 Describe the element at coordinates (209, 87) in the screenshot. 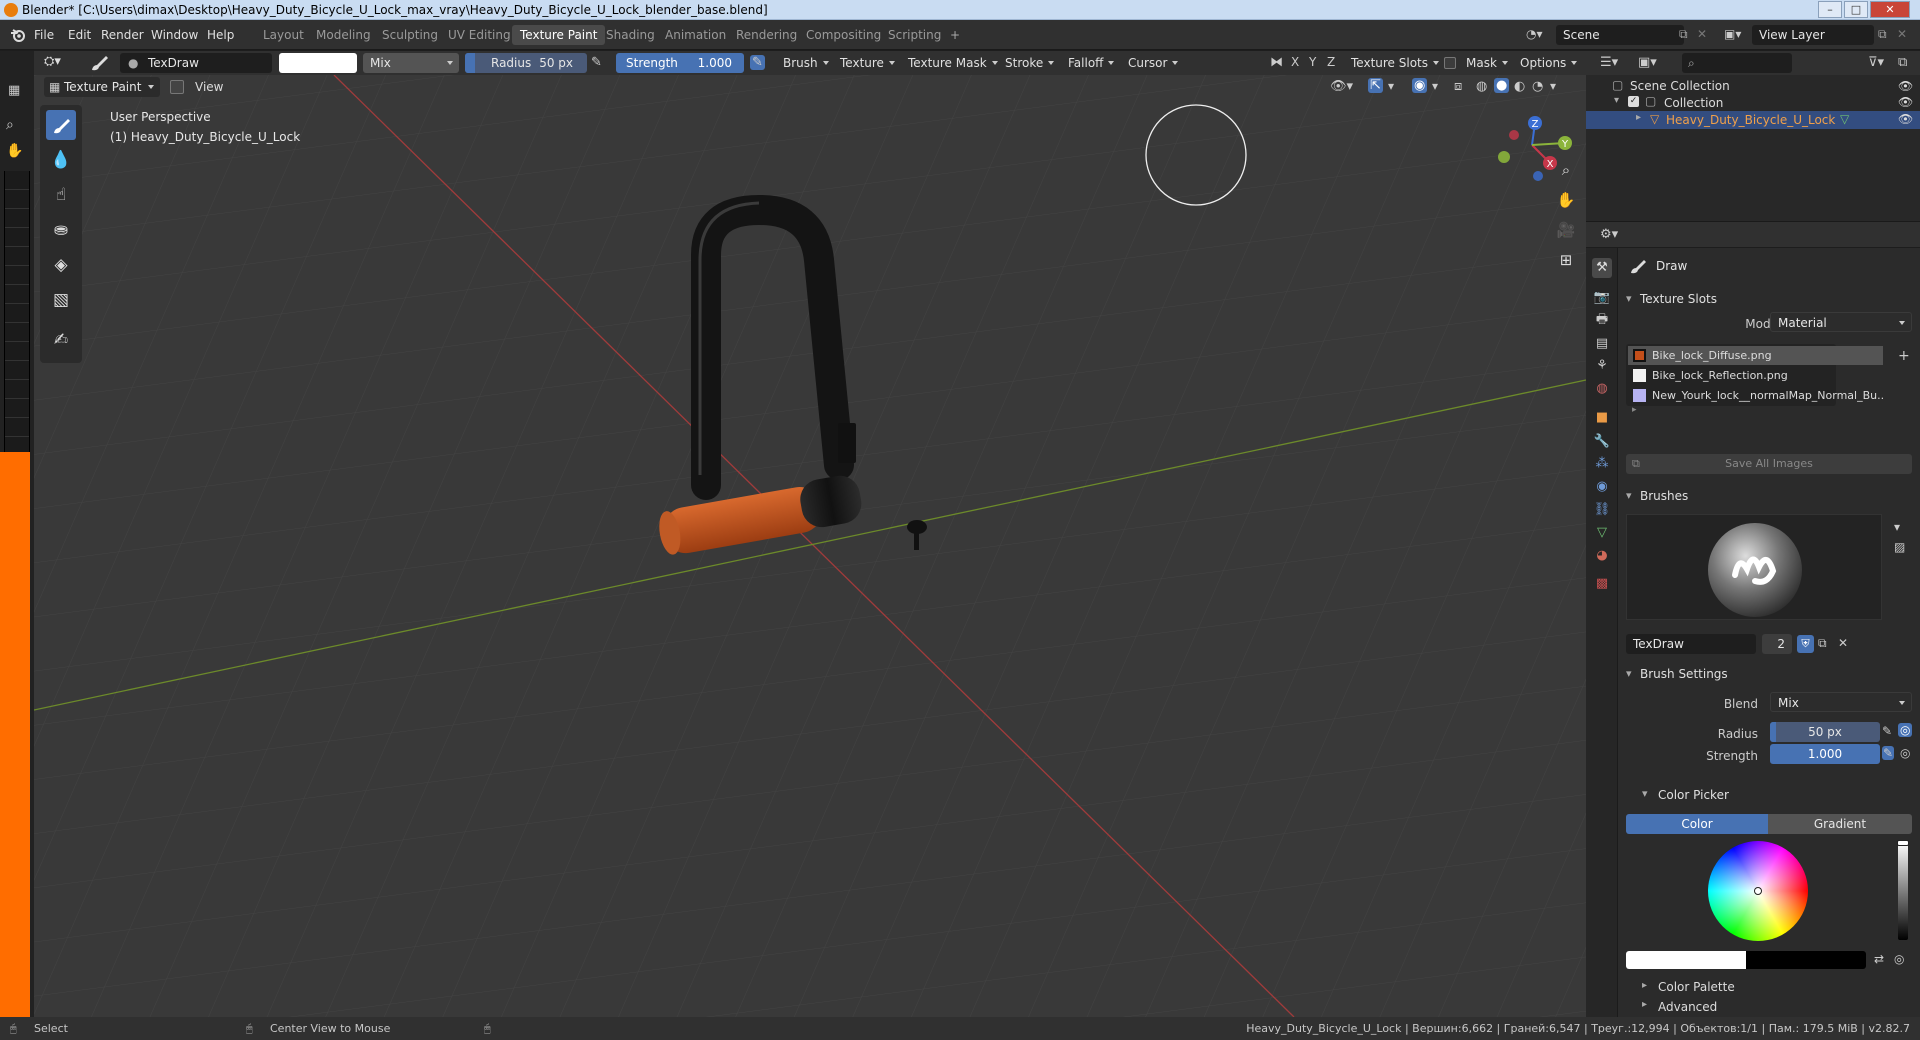

I see `view-menu: View` at that location.